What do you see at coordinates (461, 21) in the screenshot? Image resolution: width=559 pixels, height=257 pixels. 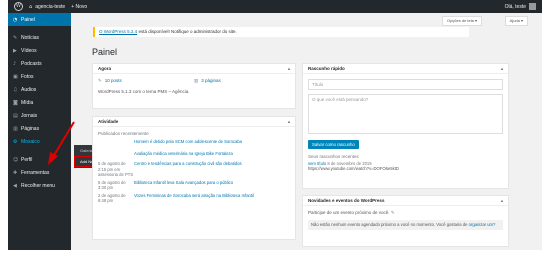 I see `screen-options-button: Opções de tela ▾` at bounding box center [461, 21].